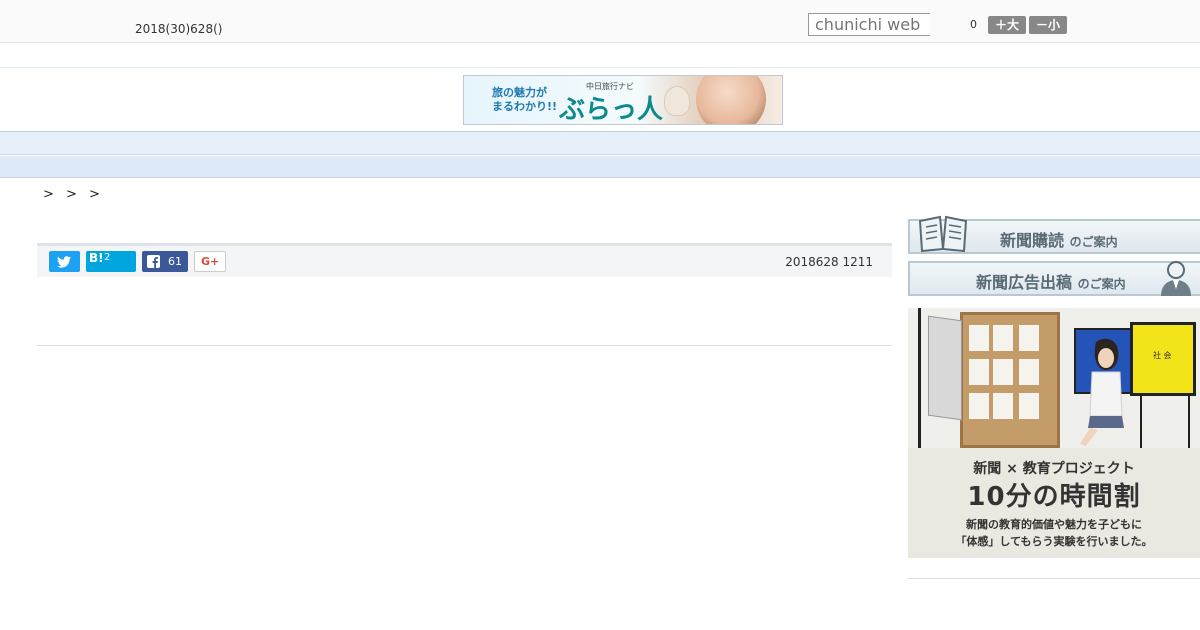 The height and width of the screenshot is (630, 1200). What do you see at coordinates (600, 56) in the screenshot?
I see `header-strip` at bounding box center [600, 56].